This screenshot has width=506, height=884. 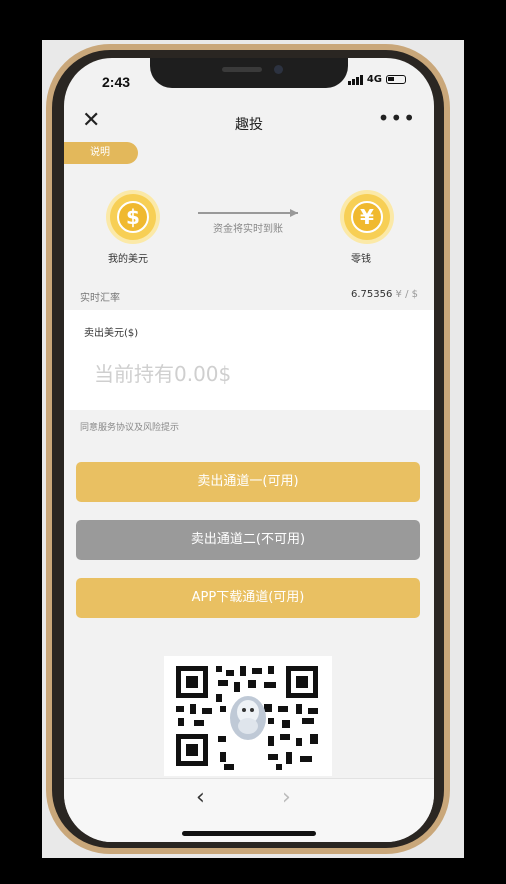 I want to click on yuan-coin-icon: ¥, so click(x=367, y=217).